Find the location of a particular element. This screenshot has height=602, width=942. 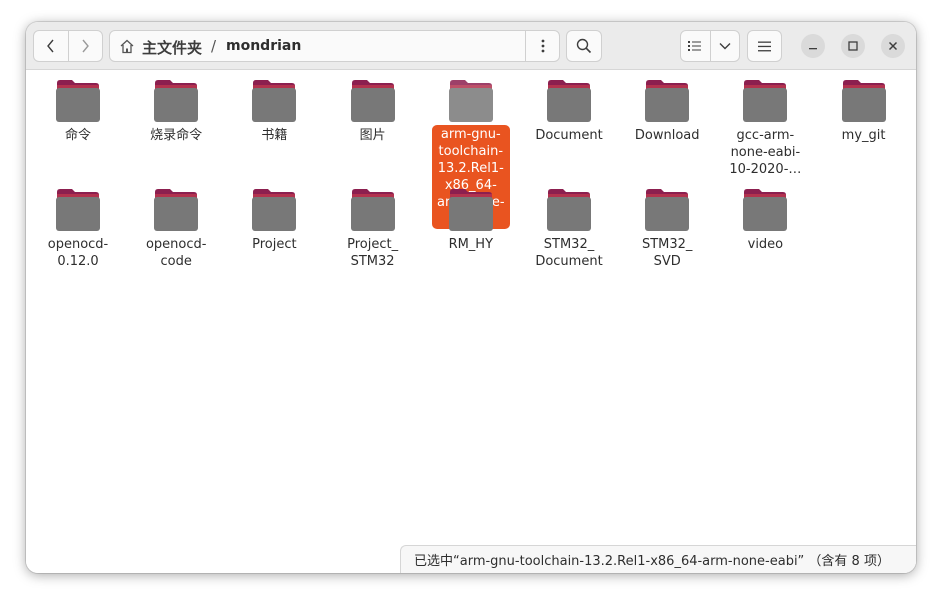

minimize-icon is located at coordinates (813, 49).